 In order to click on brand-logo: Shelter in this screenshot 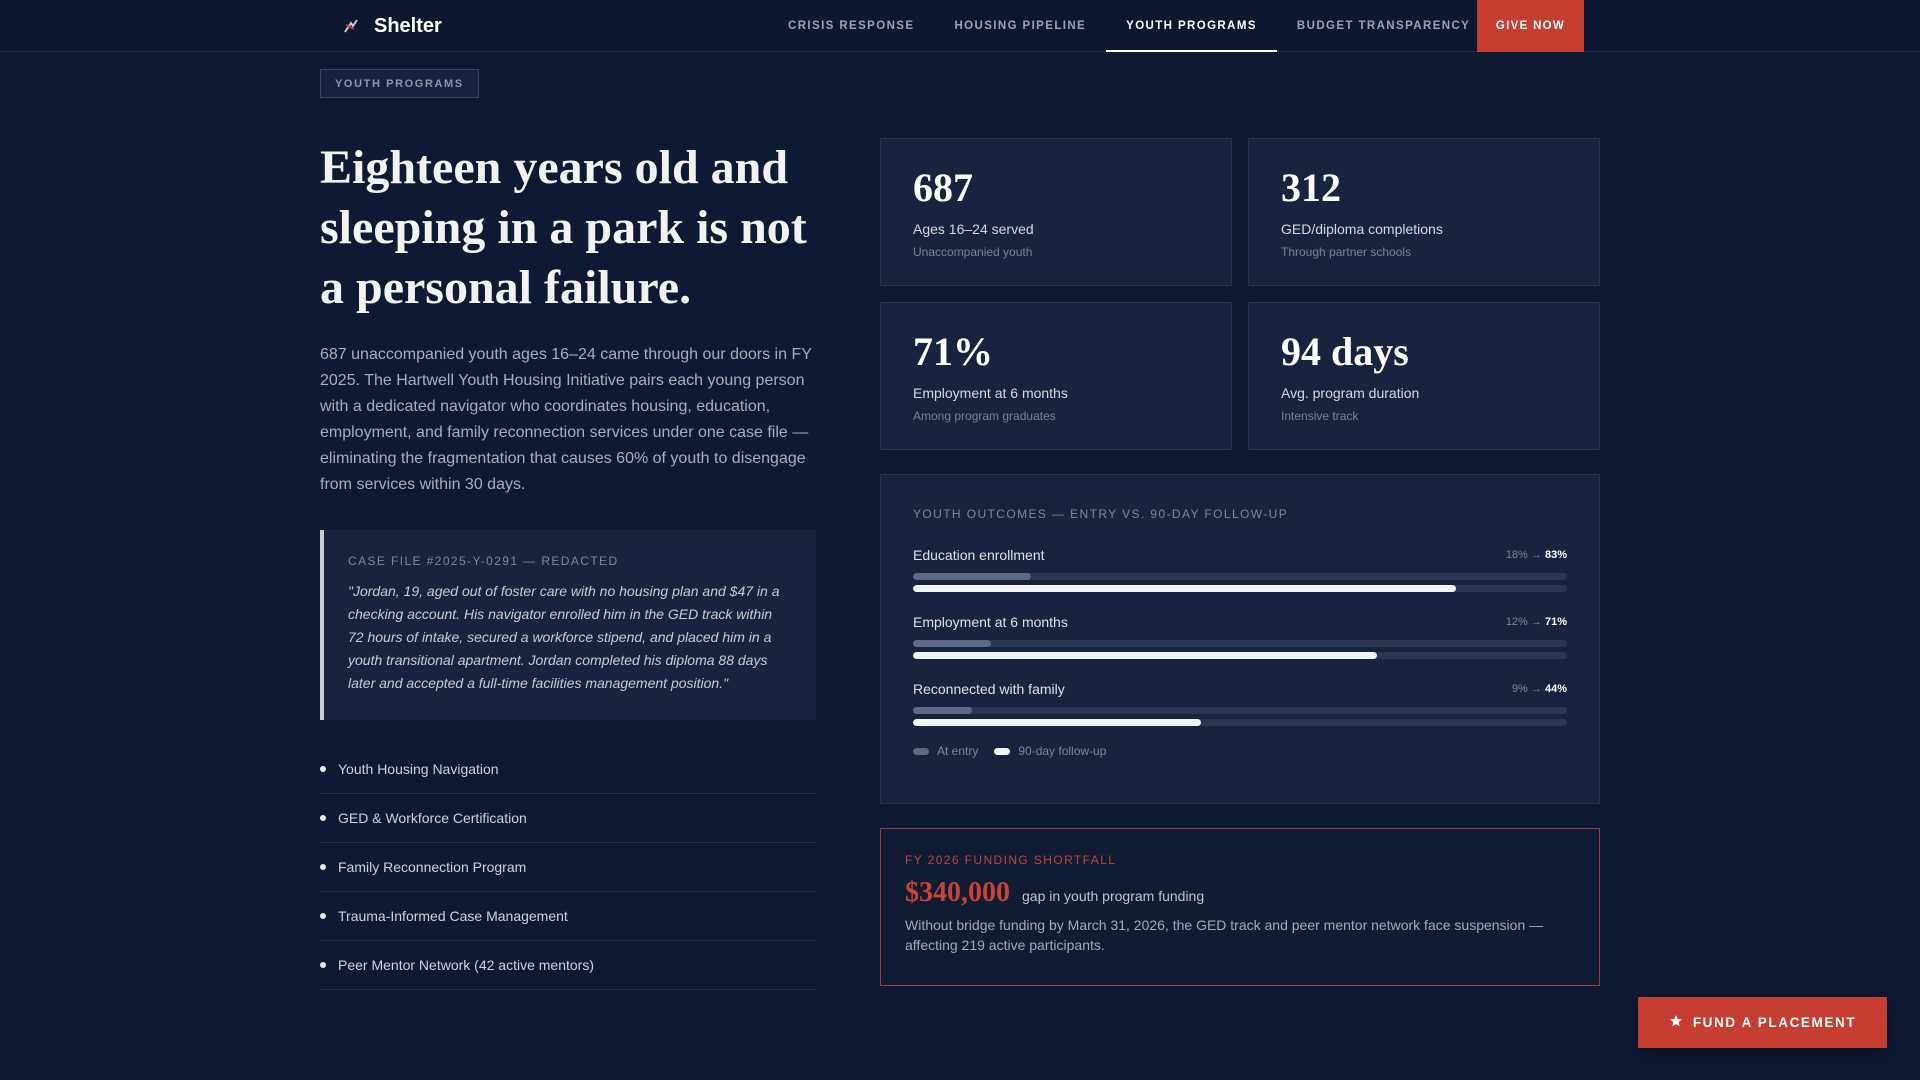, I will do `click(391, 26)`.